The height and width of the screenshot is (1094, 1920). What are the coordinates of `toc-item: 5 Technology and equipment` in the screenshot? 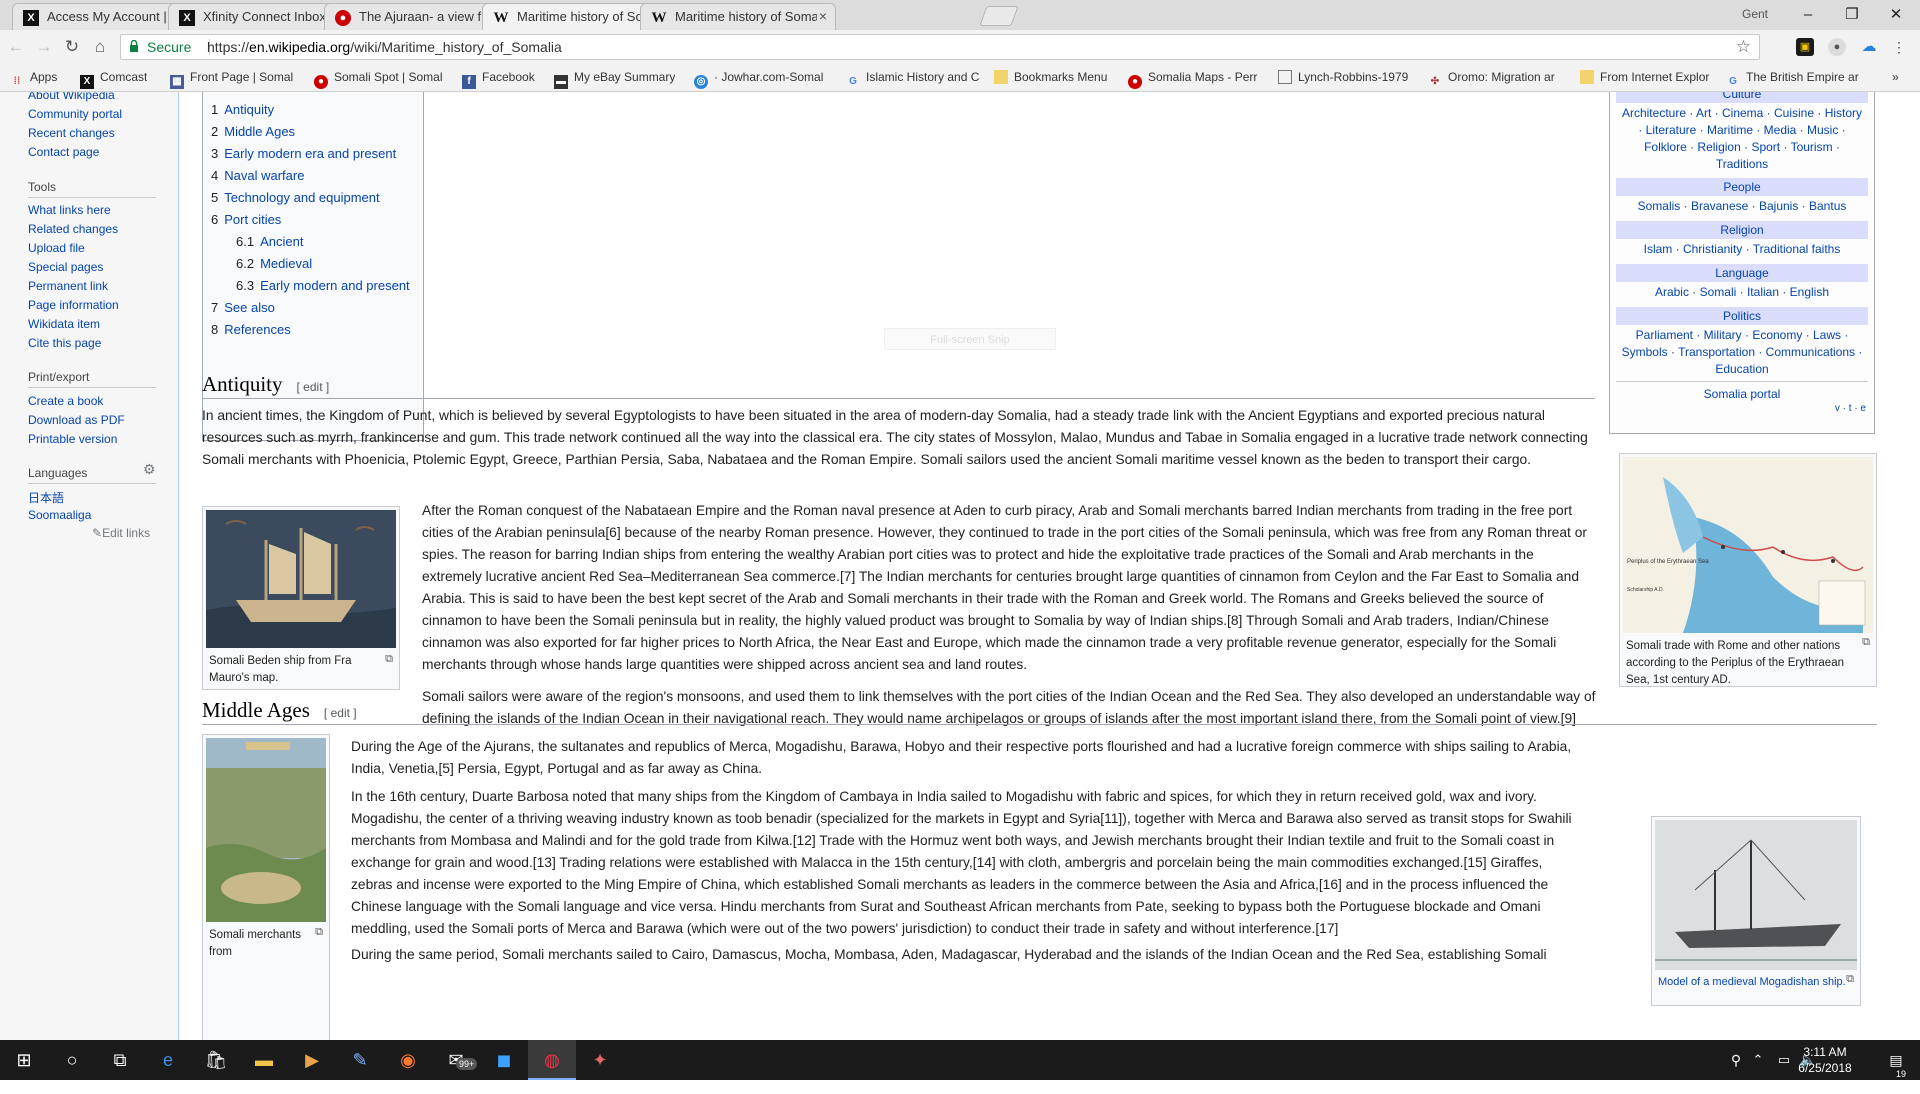 It's located at (295, 197).